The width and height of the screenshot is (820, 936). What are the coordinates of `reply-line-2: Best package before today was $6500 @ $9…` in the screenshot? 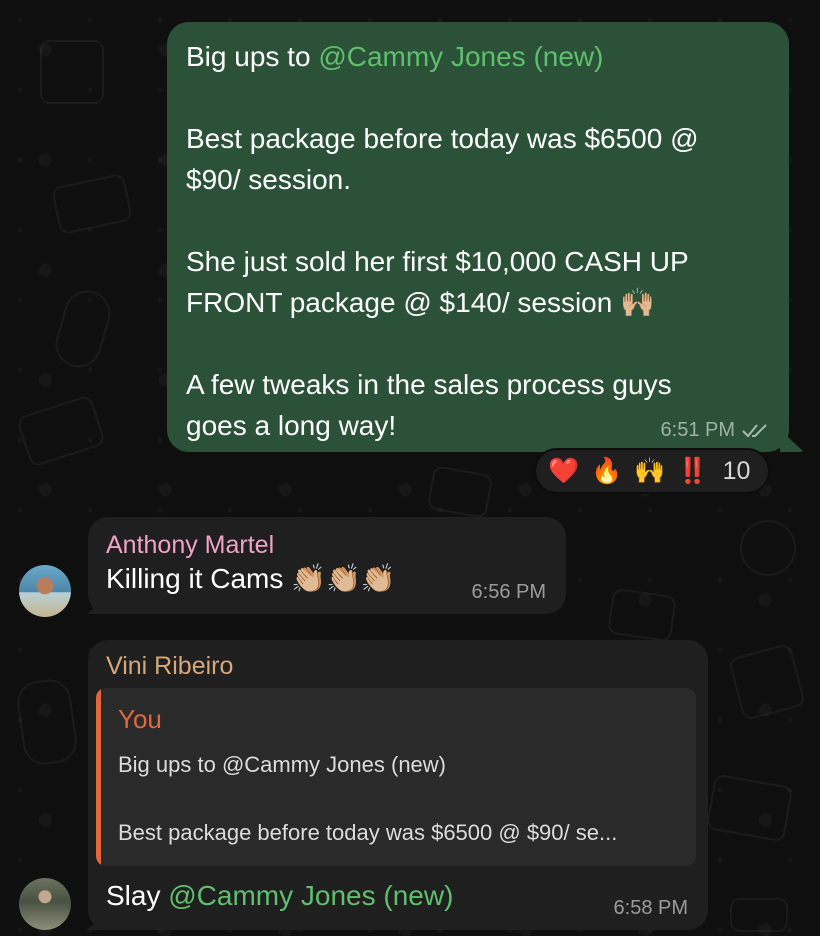 It's located at (368, 832).